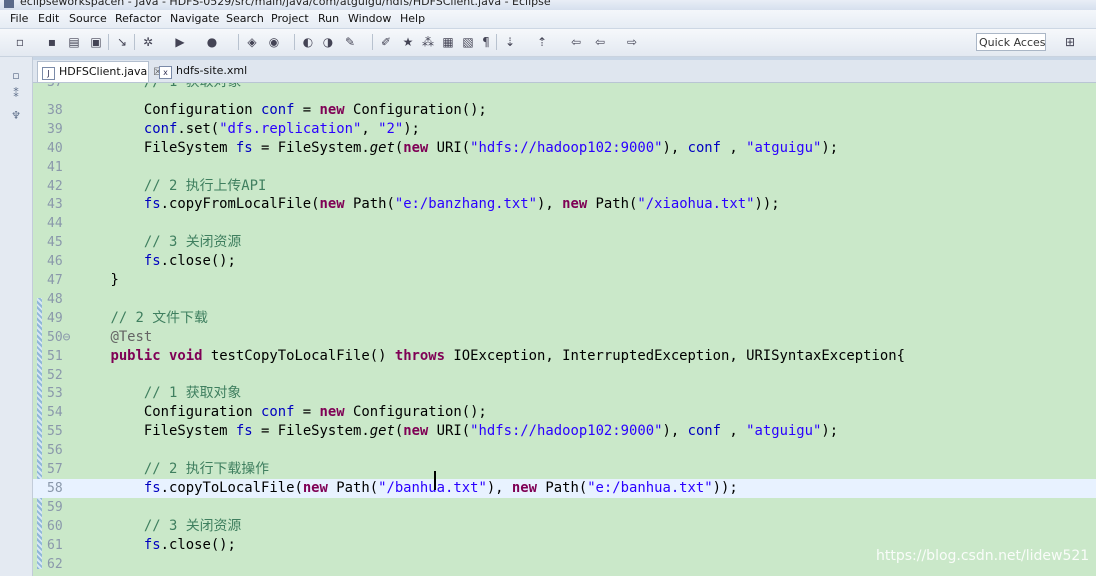 This screenshot has height=576, width=1096. I want to click on toggle-mark-icon: ✐, so click(386, 42).